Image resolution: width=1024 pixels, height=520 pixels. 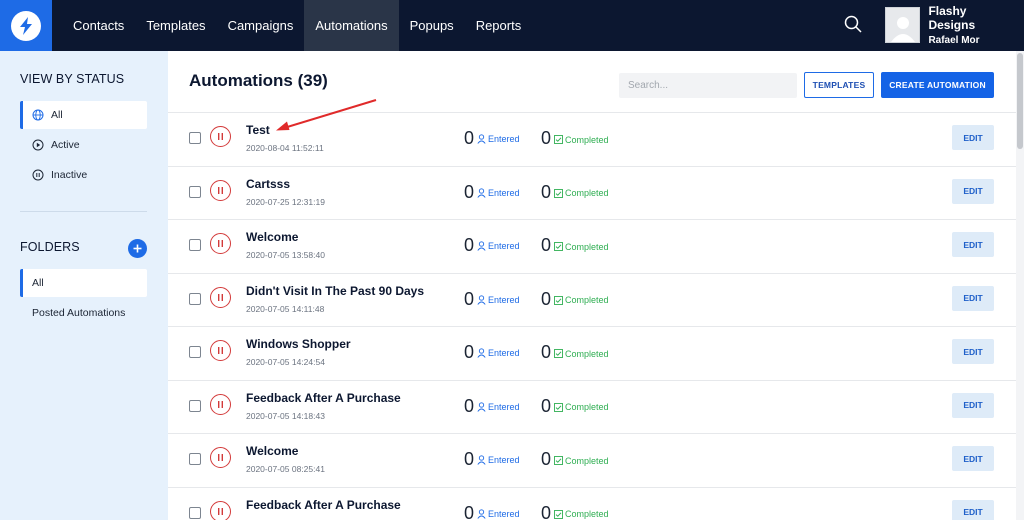 I want to click on scrollbar, so click(x=1020, y=285).